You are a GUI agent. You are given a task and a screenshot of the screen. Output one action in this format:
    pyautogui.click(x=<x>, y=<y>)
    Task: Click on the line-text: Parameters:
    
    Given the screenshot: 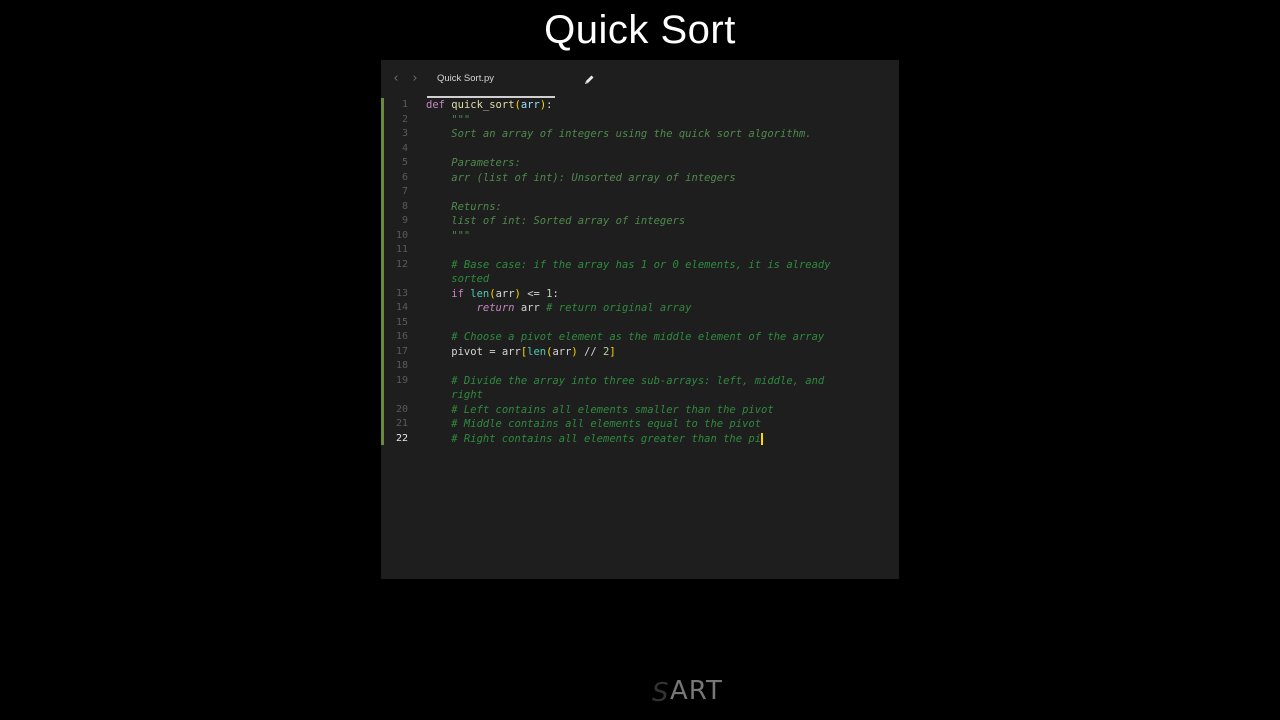 What is the action you would take?
    pyautogui.click(x=473, y=163)
    